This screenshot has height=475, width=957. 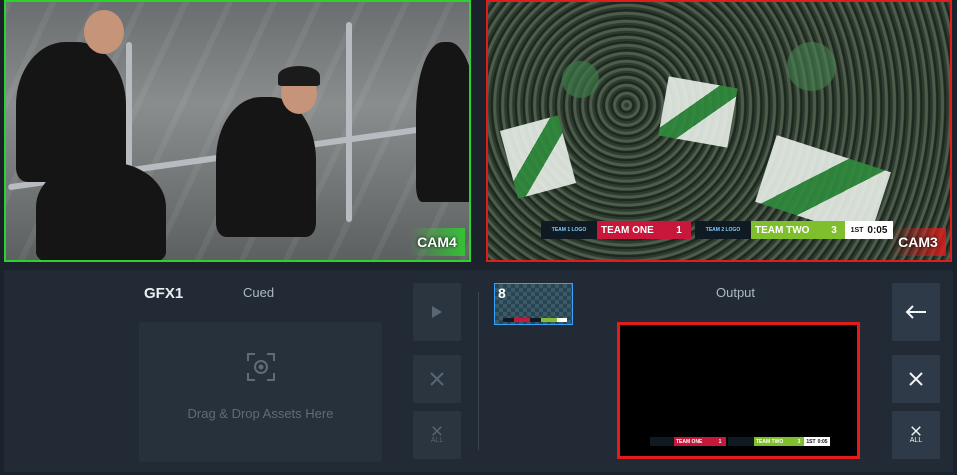 I want to click on mini-clock-time: 0:05, so click(x=822, y=441).